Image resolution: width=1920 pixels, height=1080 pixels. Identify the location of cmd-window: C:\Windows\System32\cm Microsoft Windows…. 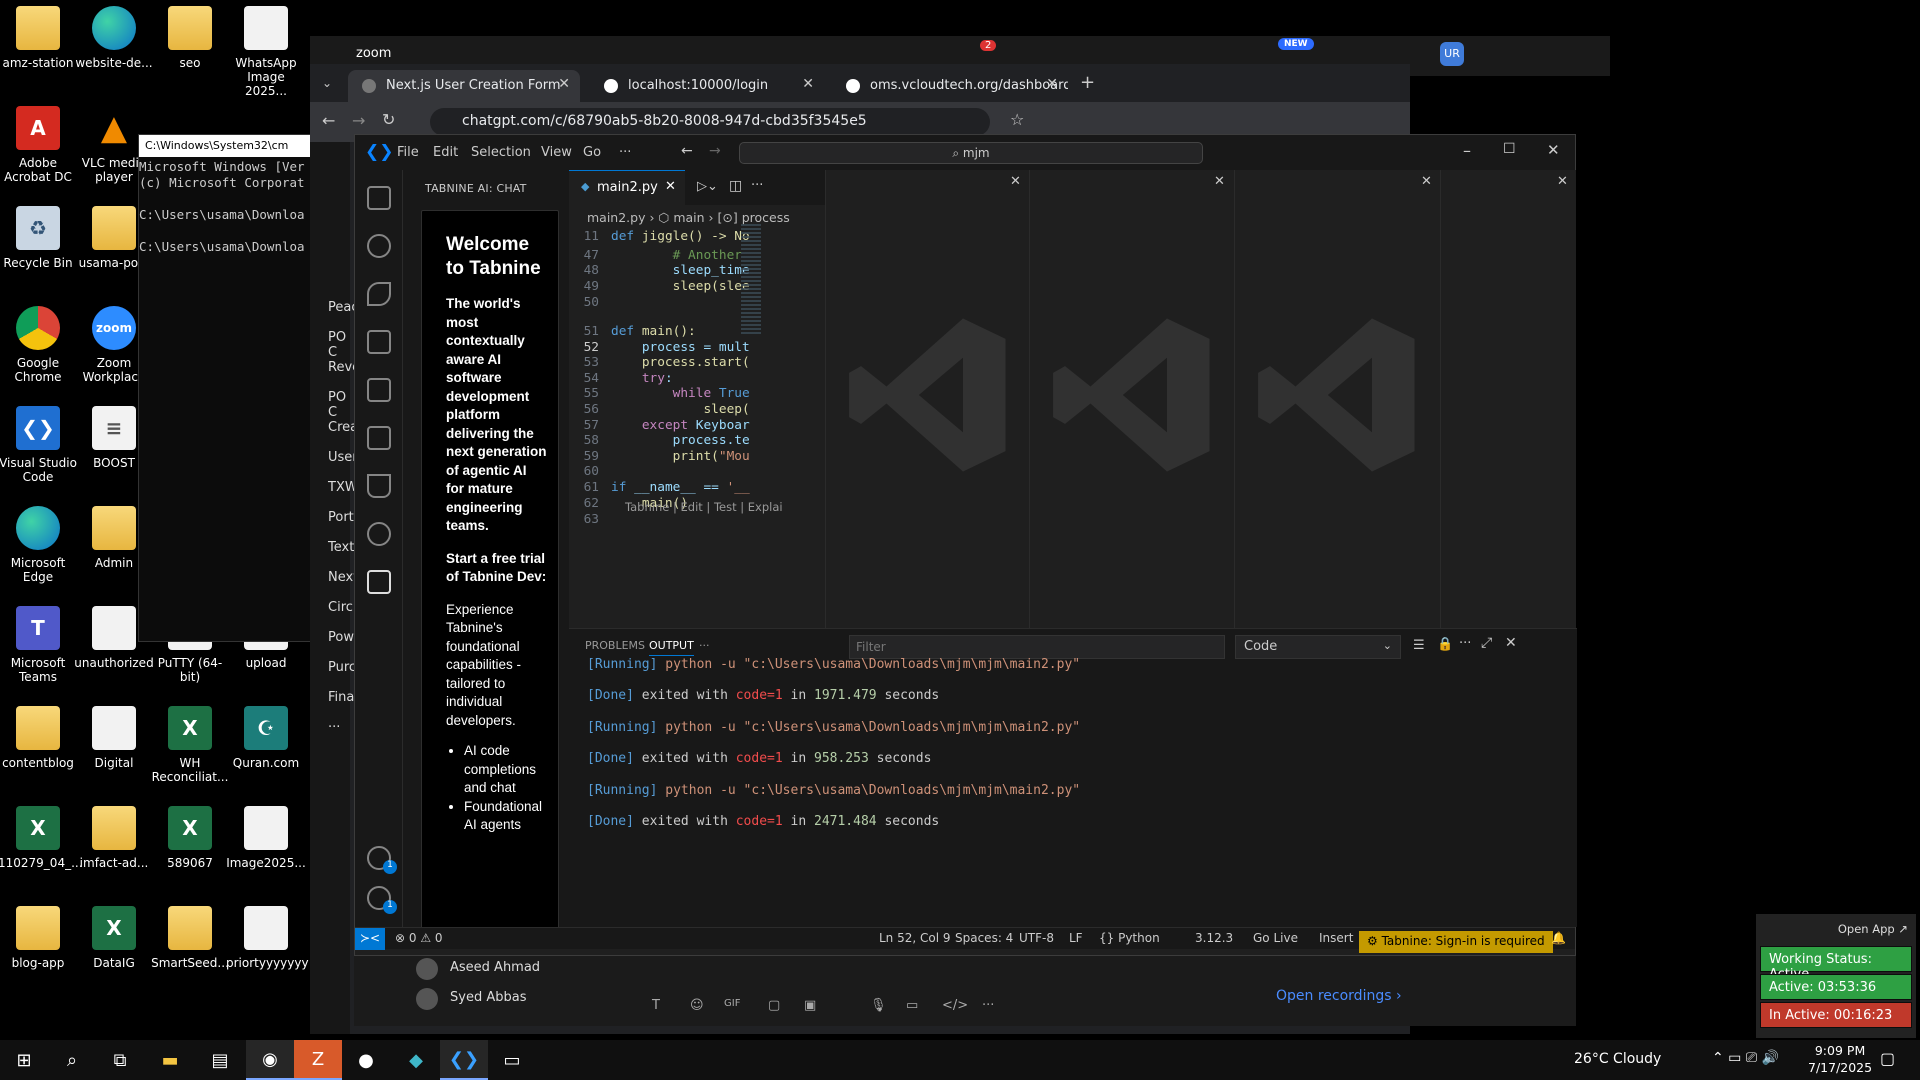
(228, 388).